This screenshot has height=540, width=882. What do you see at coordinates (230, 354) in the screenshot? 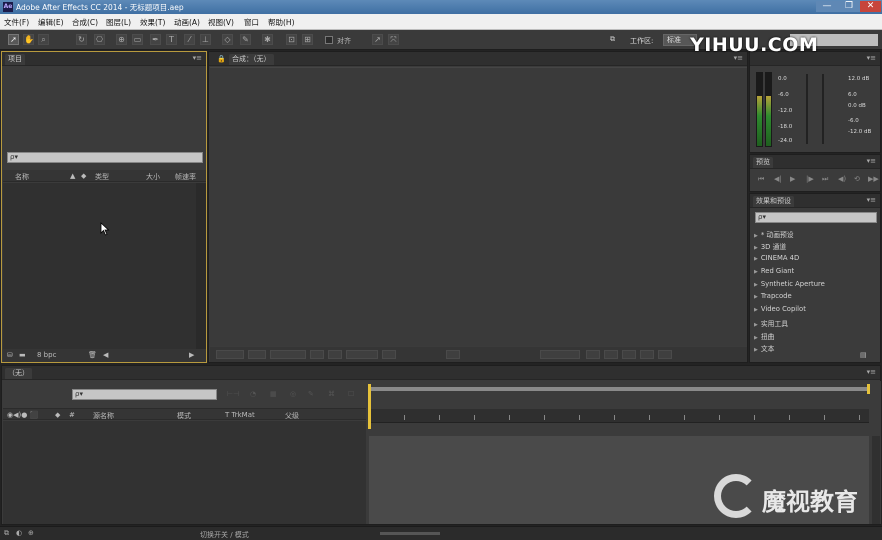
I see `magnification-select` at bounding box center [230, 354].